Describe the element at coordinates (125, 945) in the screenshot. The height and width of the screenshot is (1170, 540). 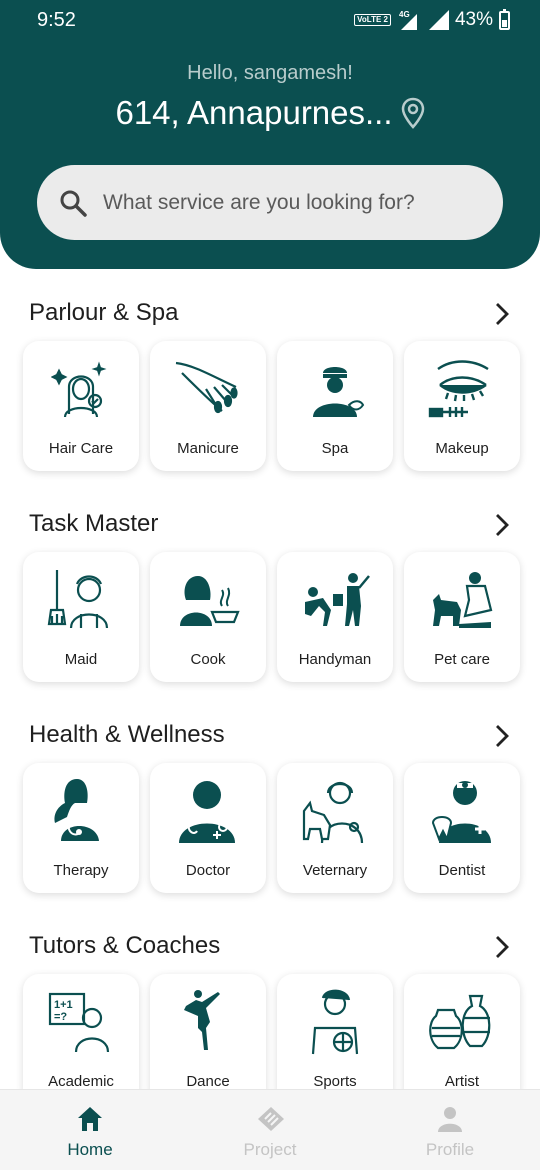
I see `section-title: Tutors & Coaches` at that location.